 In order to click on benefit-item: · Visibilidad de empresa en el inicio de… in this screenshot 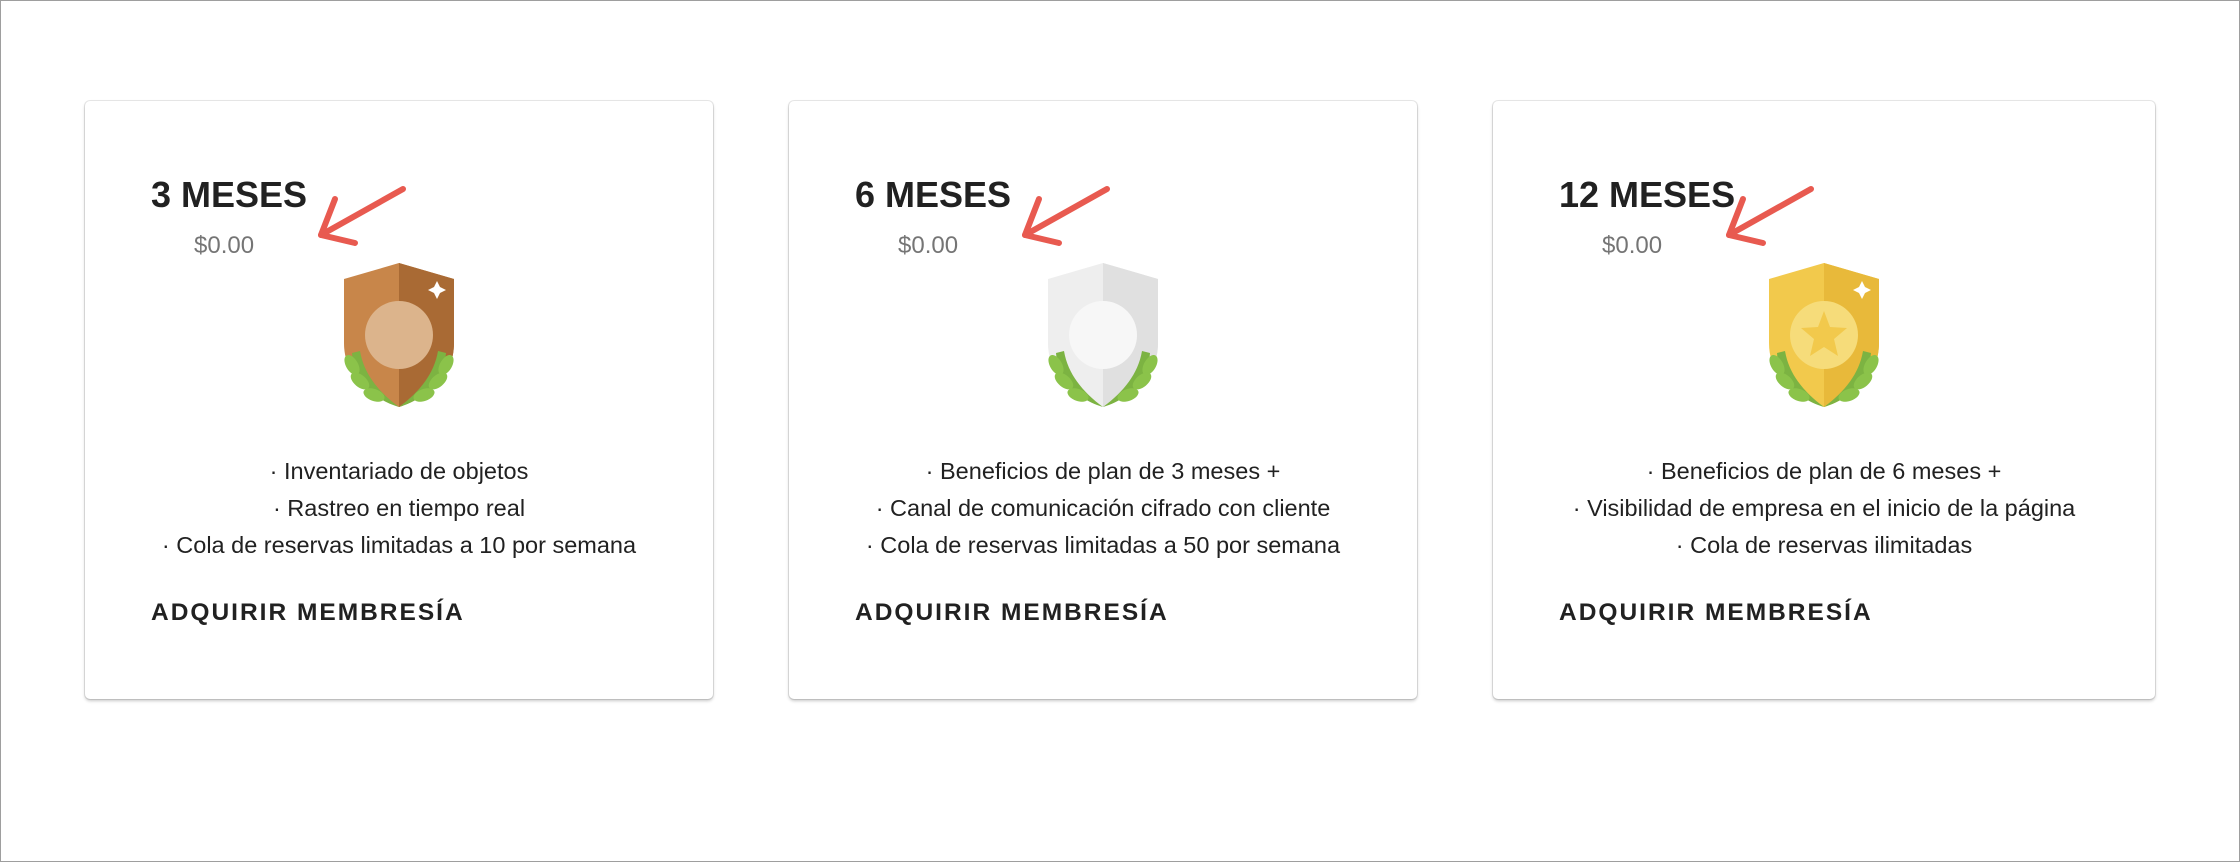, I will do `click(1824, 508)`.